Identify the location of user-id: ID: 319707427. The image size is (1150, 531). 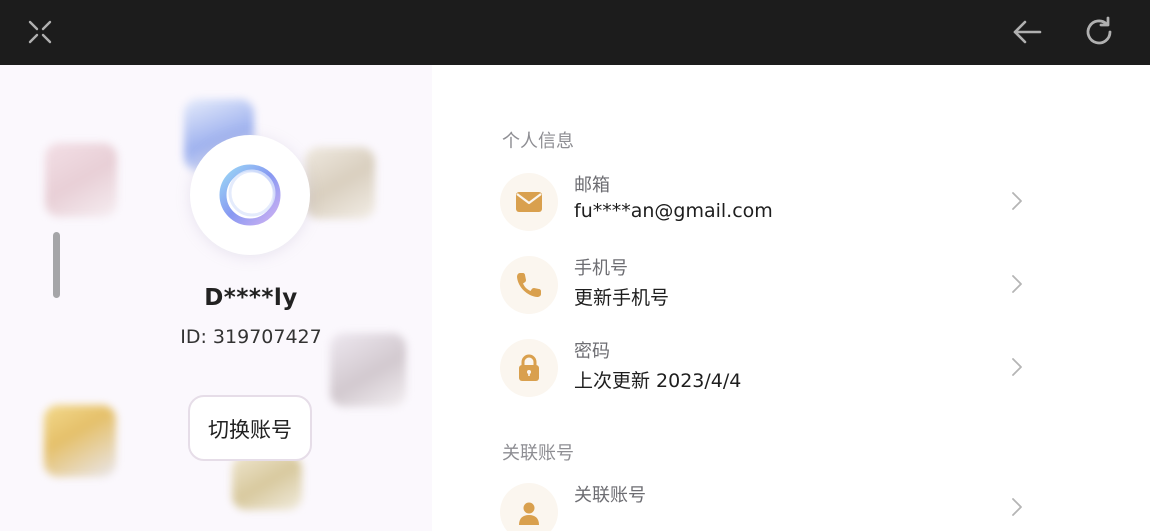
(251, 337).